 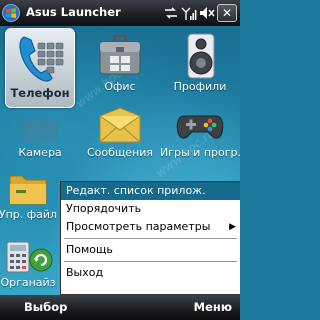 I want to click on tile-organizer: Органайз, so click(x=30, y=264).